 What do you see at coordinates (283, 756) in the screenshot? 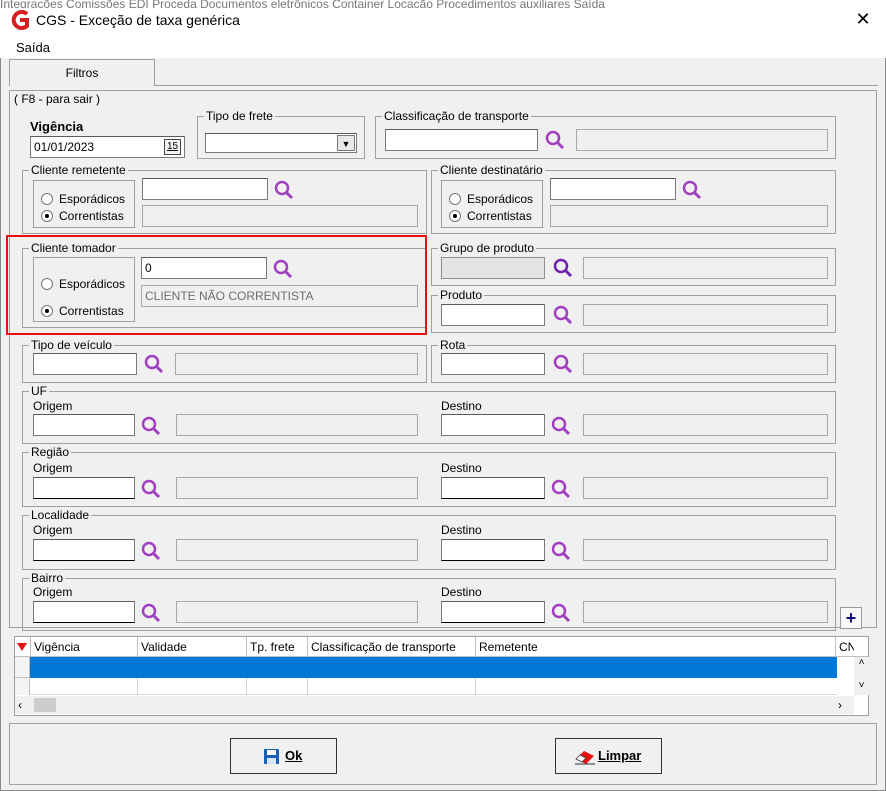
I see `ok-button: Ok` at bounding box center [283, 756].